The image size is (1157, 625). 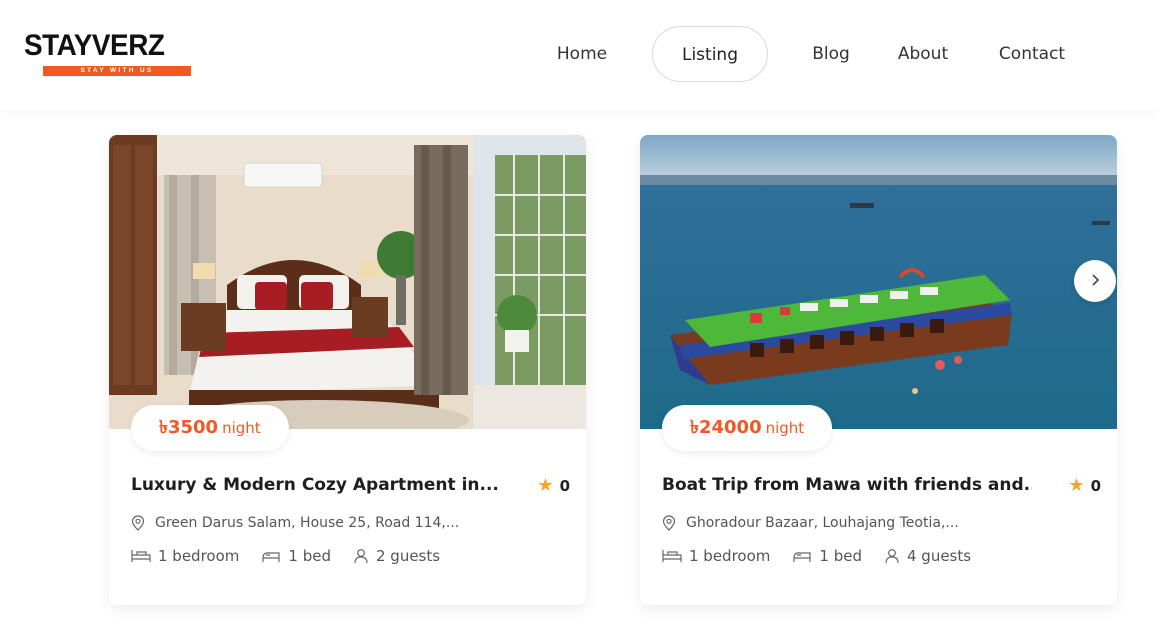 What do you see at coordinates (582, 54) in the screenshot?
I see `nav-home: Home` at bounding box center [582, 54].